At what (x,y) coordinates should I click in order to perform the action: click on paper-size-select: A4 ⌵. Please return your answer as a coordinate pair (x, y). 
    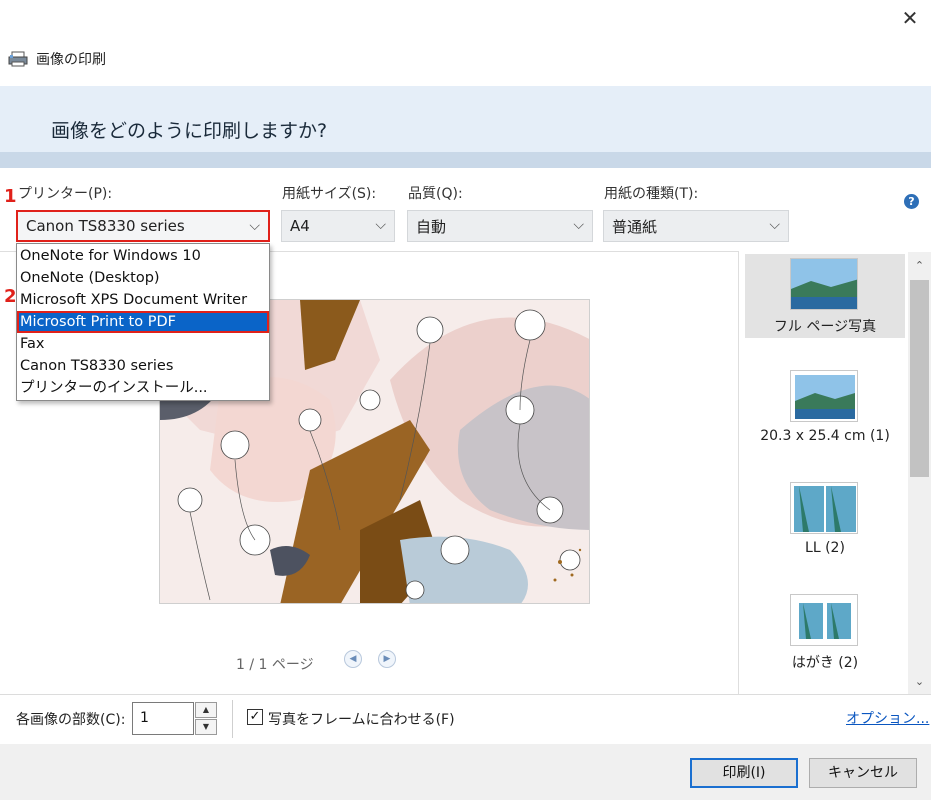
    Looking at the image, I should click on (338, 226).